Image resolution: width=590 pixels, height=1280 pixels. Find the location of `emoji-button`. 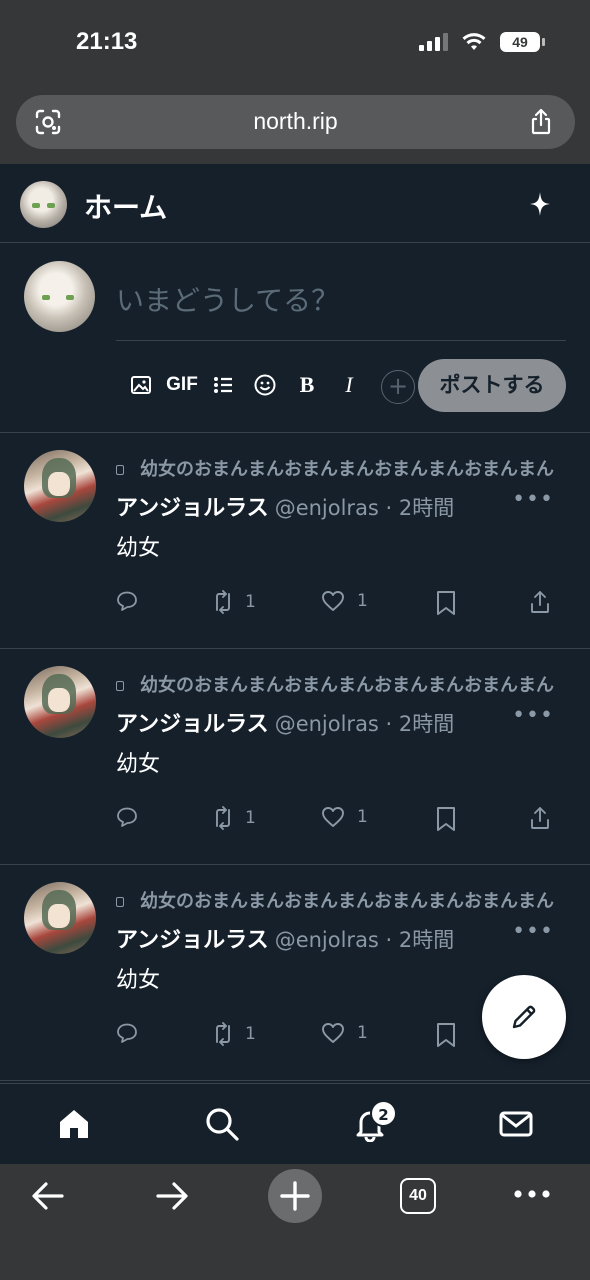

emoji-button is located at coordinates (265, 385).